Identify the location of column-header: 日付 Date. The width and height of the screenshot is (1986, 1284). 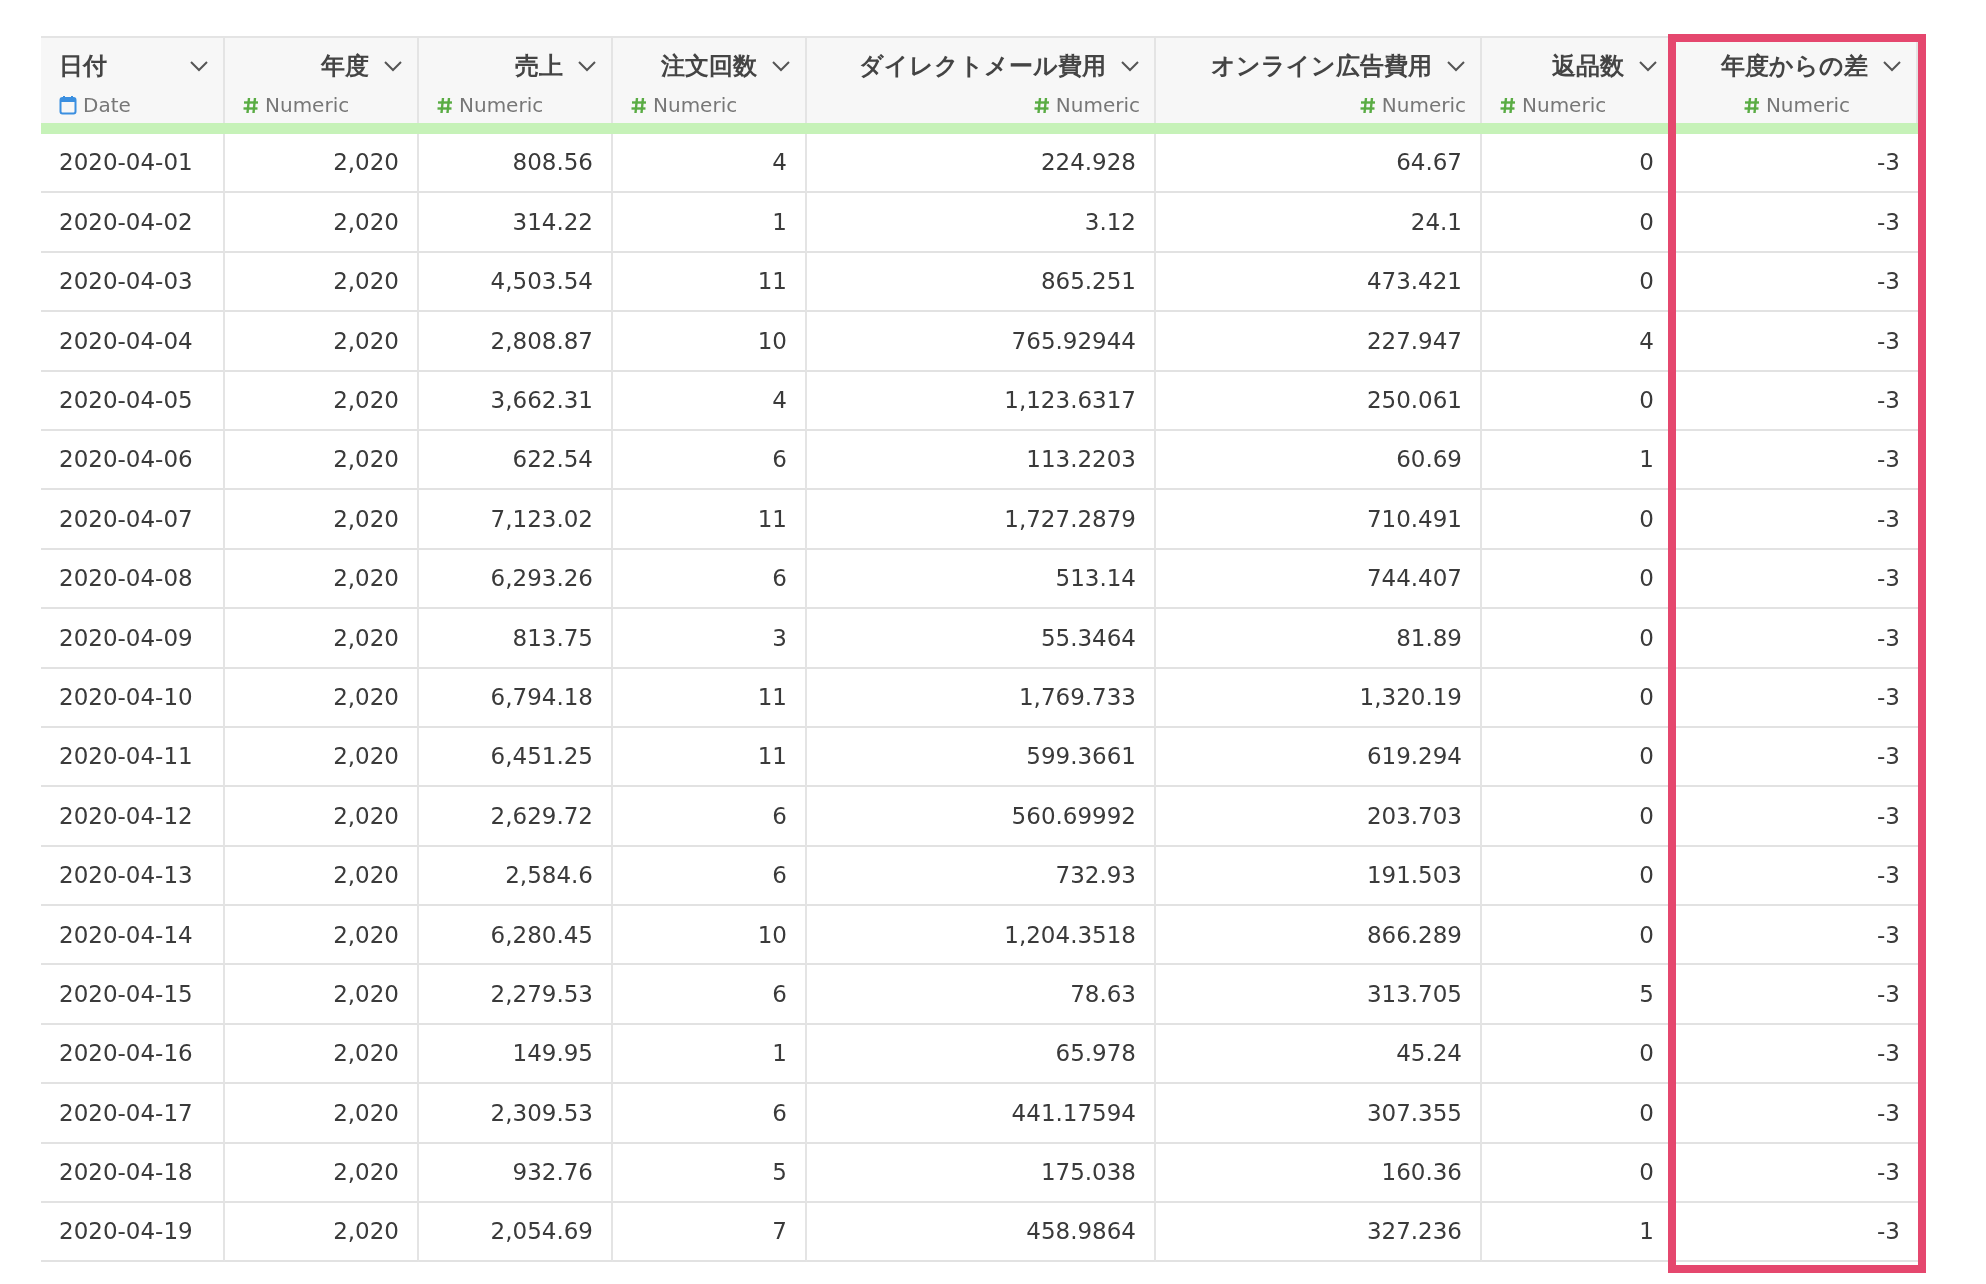
(133, 79).